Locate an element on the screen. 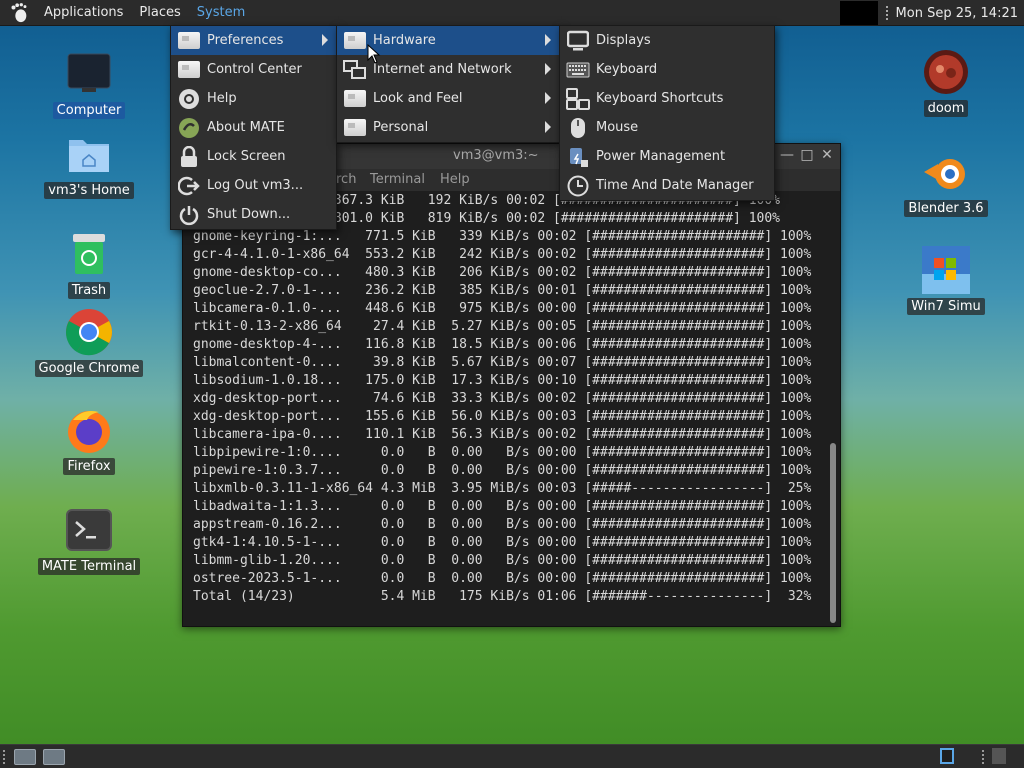  desktop-icon-mate-terminal: MATE Terminal is located at coordinates (89, 540).